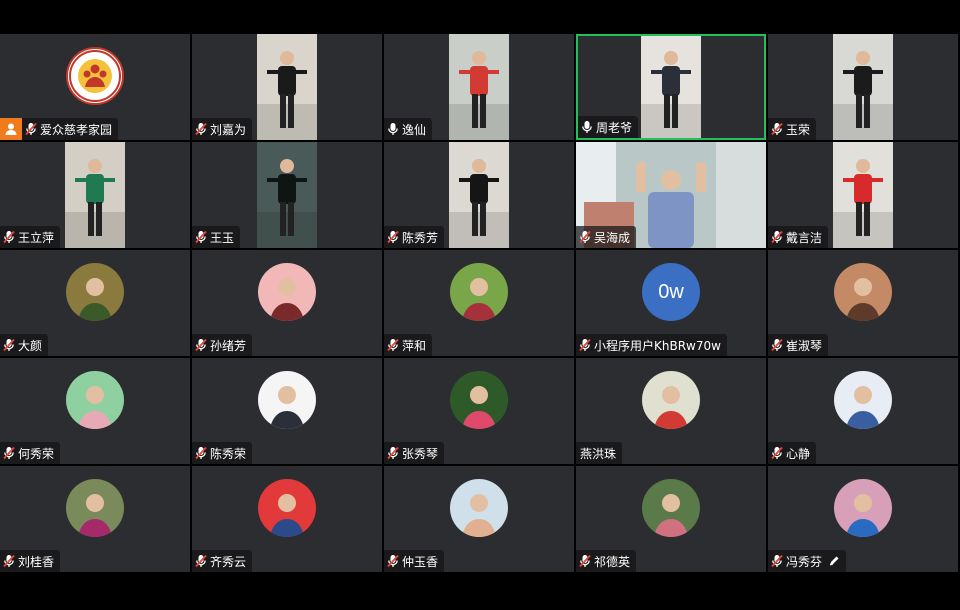  Describe the element at coordinates (671, 195) in the screenshot. I see `participant-tile: 吴海成` at that location.